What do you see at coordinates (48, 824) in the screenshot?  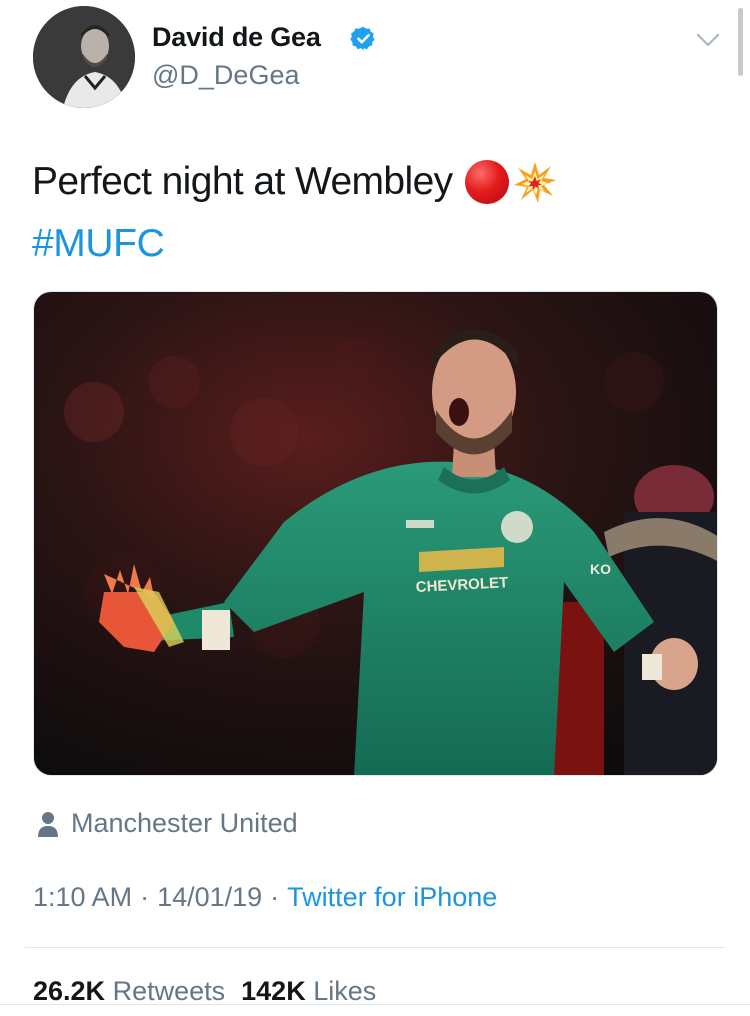 I see `person-icon` at bounding box center [48, 824].